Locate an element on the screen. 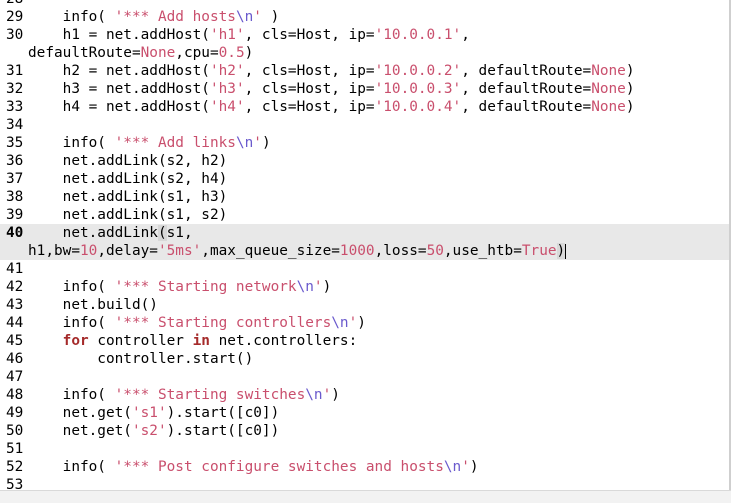  line-number: 34 is located at coordinates (15, 125).